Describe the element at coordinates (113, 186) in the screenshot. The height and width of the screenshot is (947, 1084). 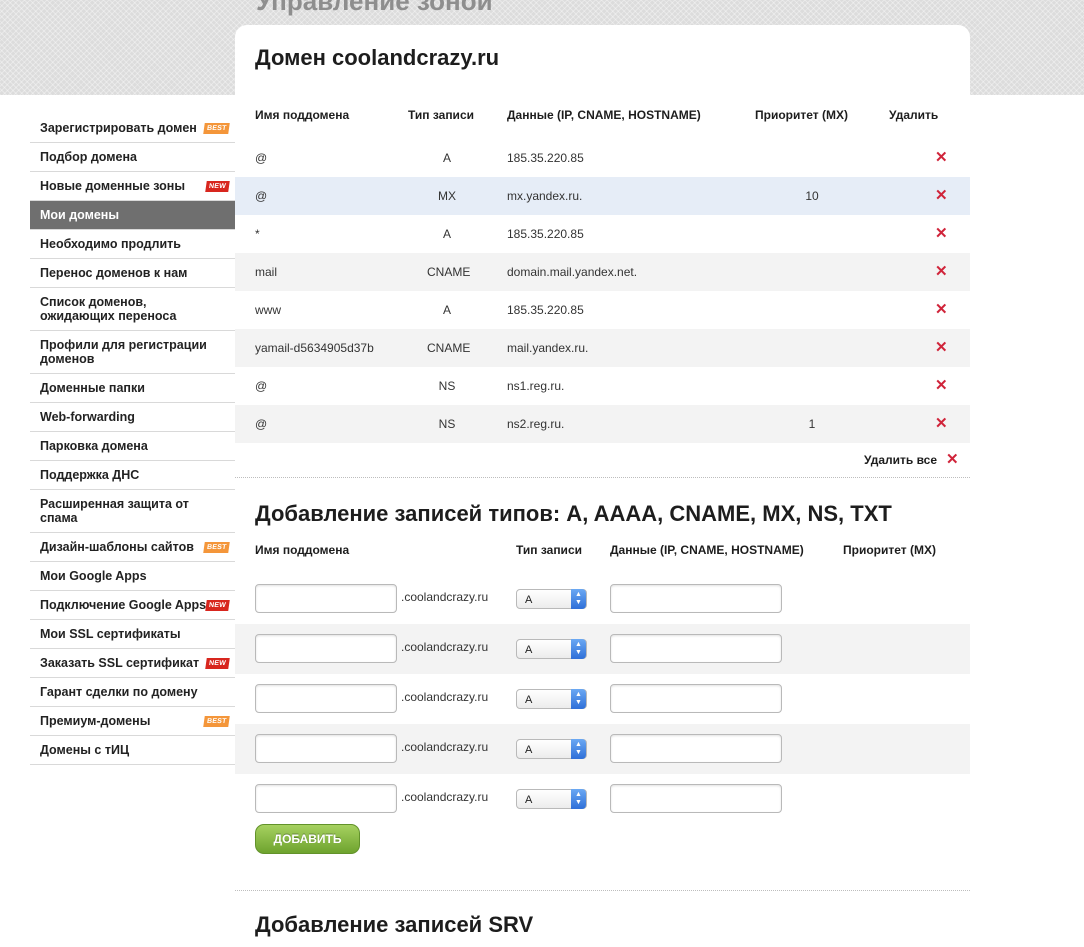
I see `sidebar-item-label: Новые доменные зоны` at that location.